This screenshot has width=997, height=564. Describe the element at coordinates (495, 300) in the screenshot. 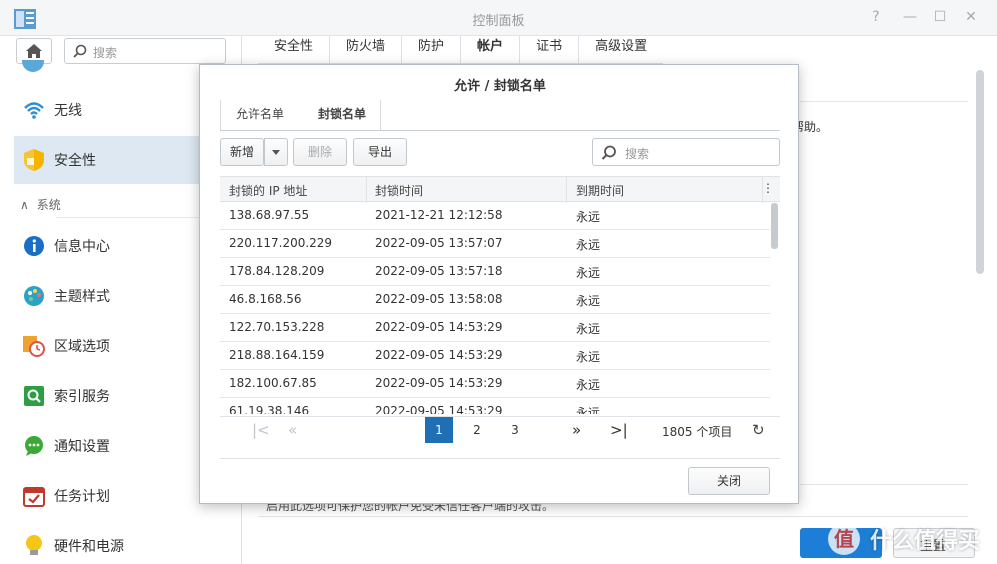

I see `table-row: 46.8.168.56 2022-09-05 13:58:08 永远` at that location.